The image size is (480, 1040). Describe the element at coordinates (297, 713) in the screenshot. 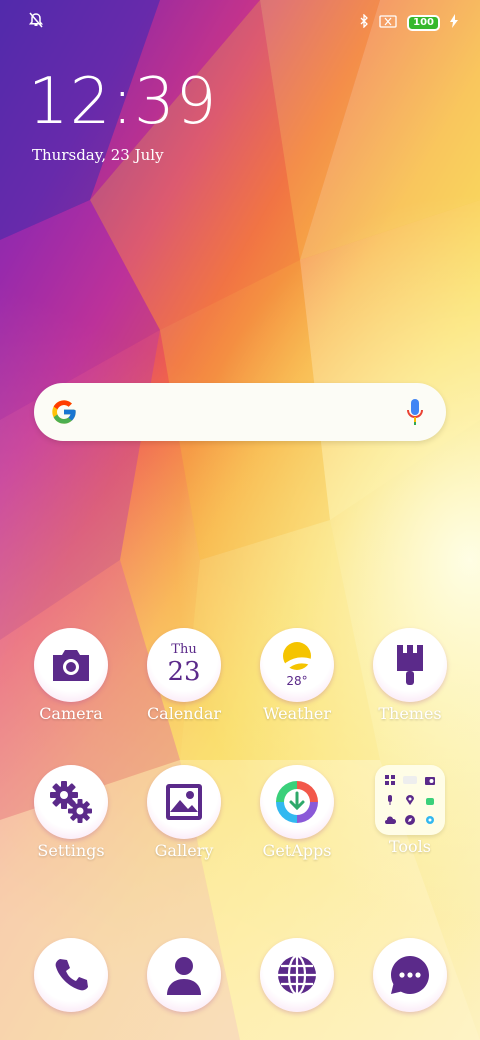

I see `app-label: Weather` at that location.